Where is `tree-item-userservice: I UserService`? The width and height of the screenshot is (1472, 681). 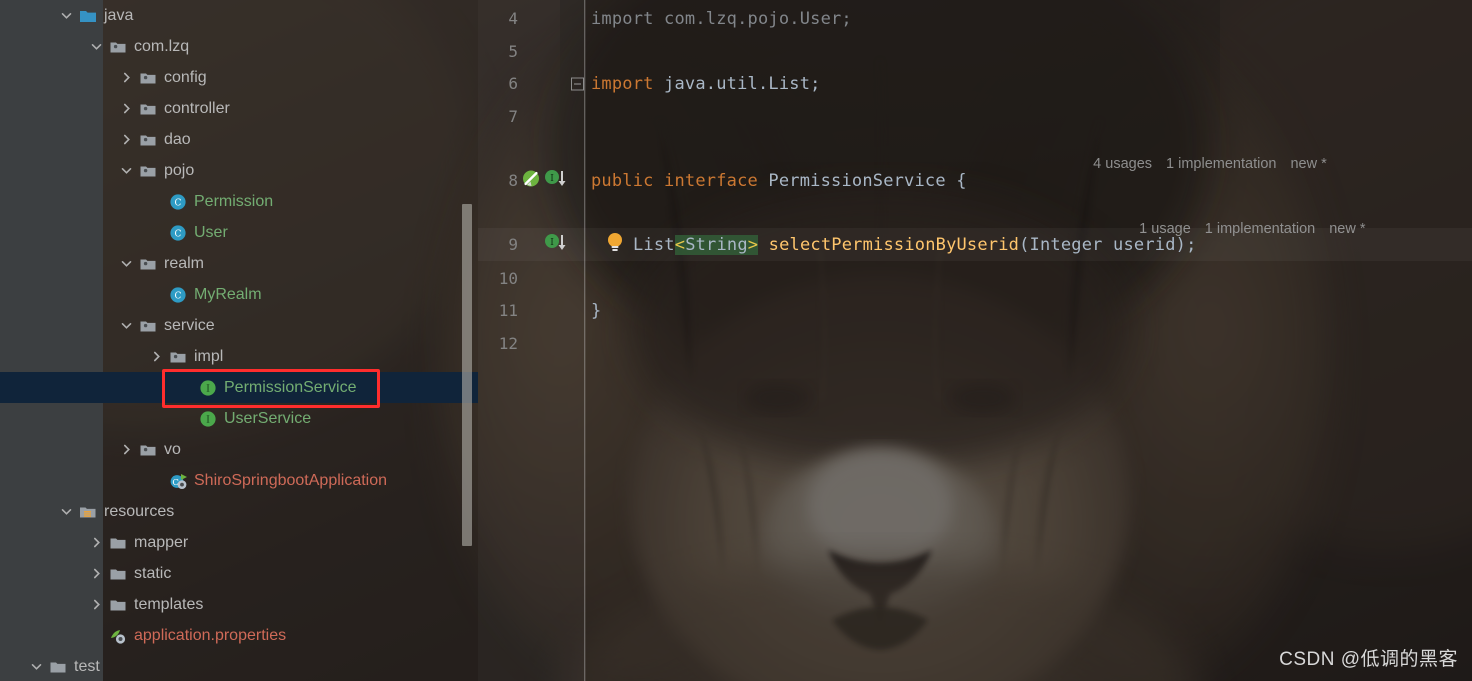
tree-item-userservice: I UserService is located at coordinates (239, 418).